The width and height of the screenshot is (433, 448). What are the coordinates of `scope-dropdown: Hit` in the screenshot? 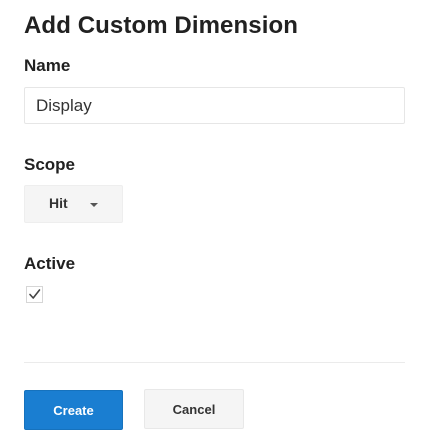 It's located at (73, 204).